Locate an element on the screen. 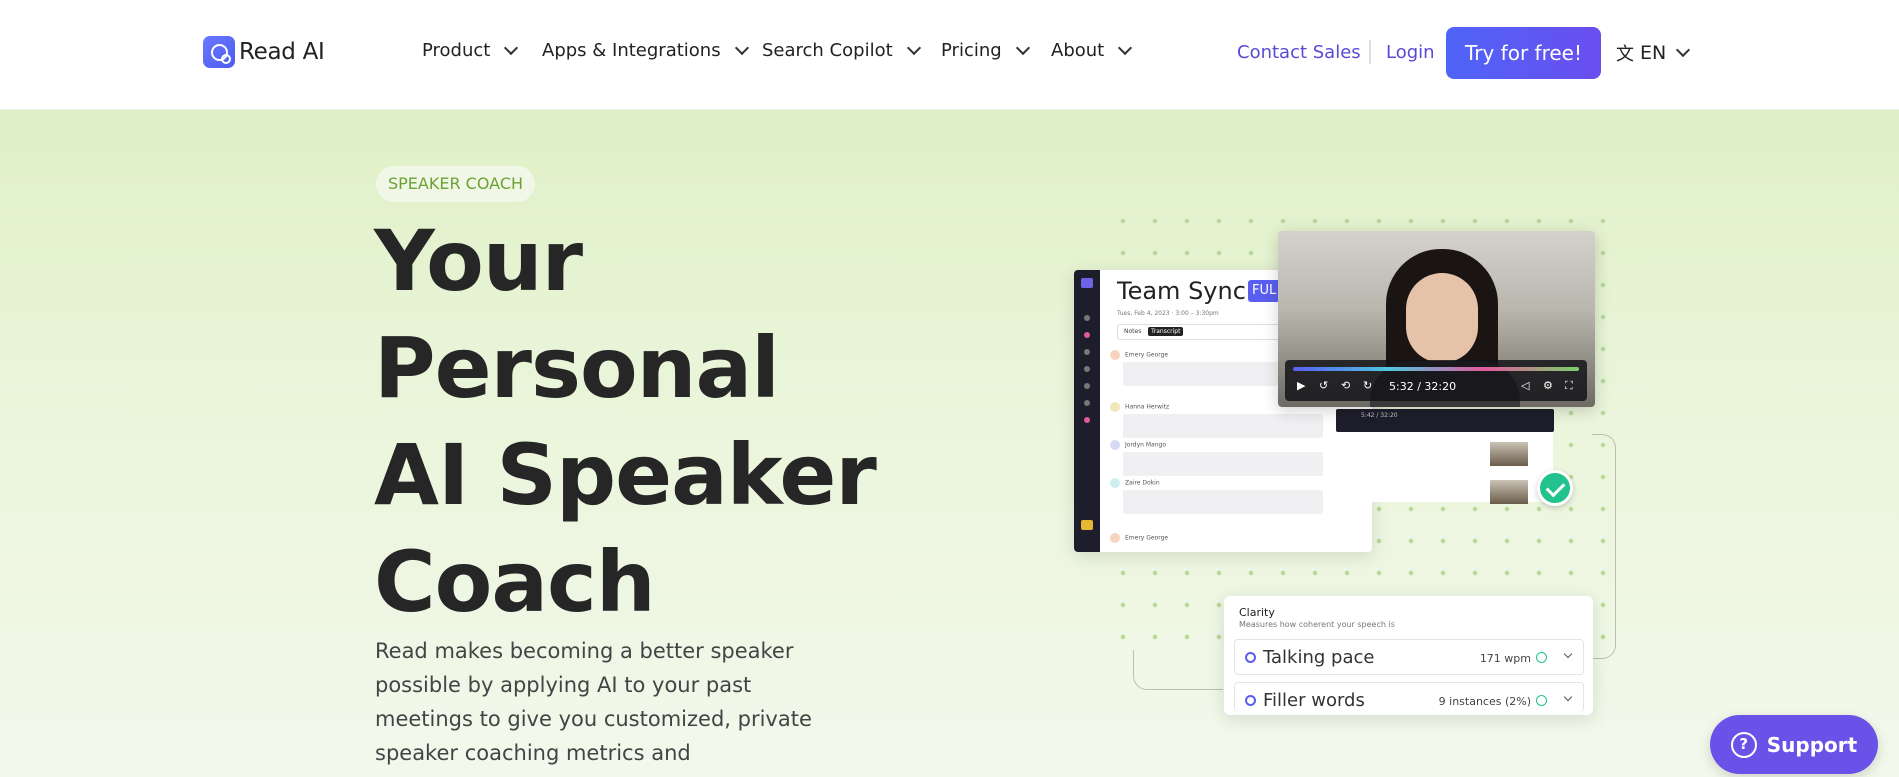  play-icon: ▶ is located at coordinates (1301, 385).